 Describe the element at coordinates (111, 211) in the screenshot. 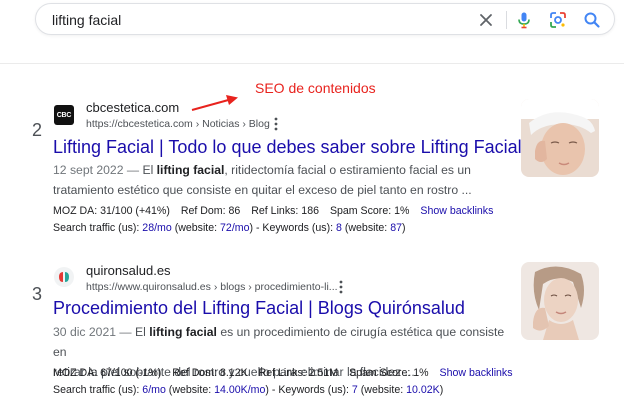

I see `moz-da: MOZ DA: 31/100 (+41%)` at that location.